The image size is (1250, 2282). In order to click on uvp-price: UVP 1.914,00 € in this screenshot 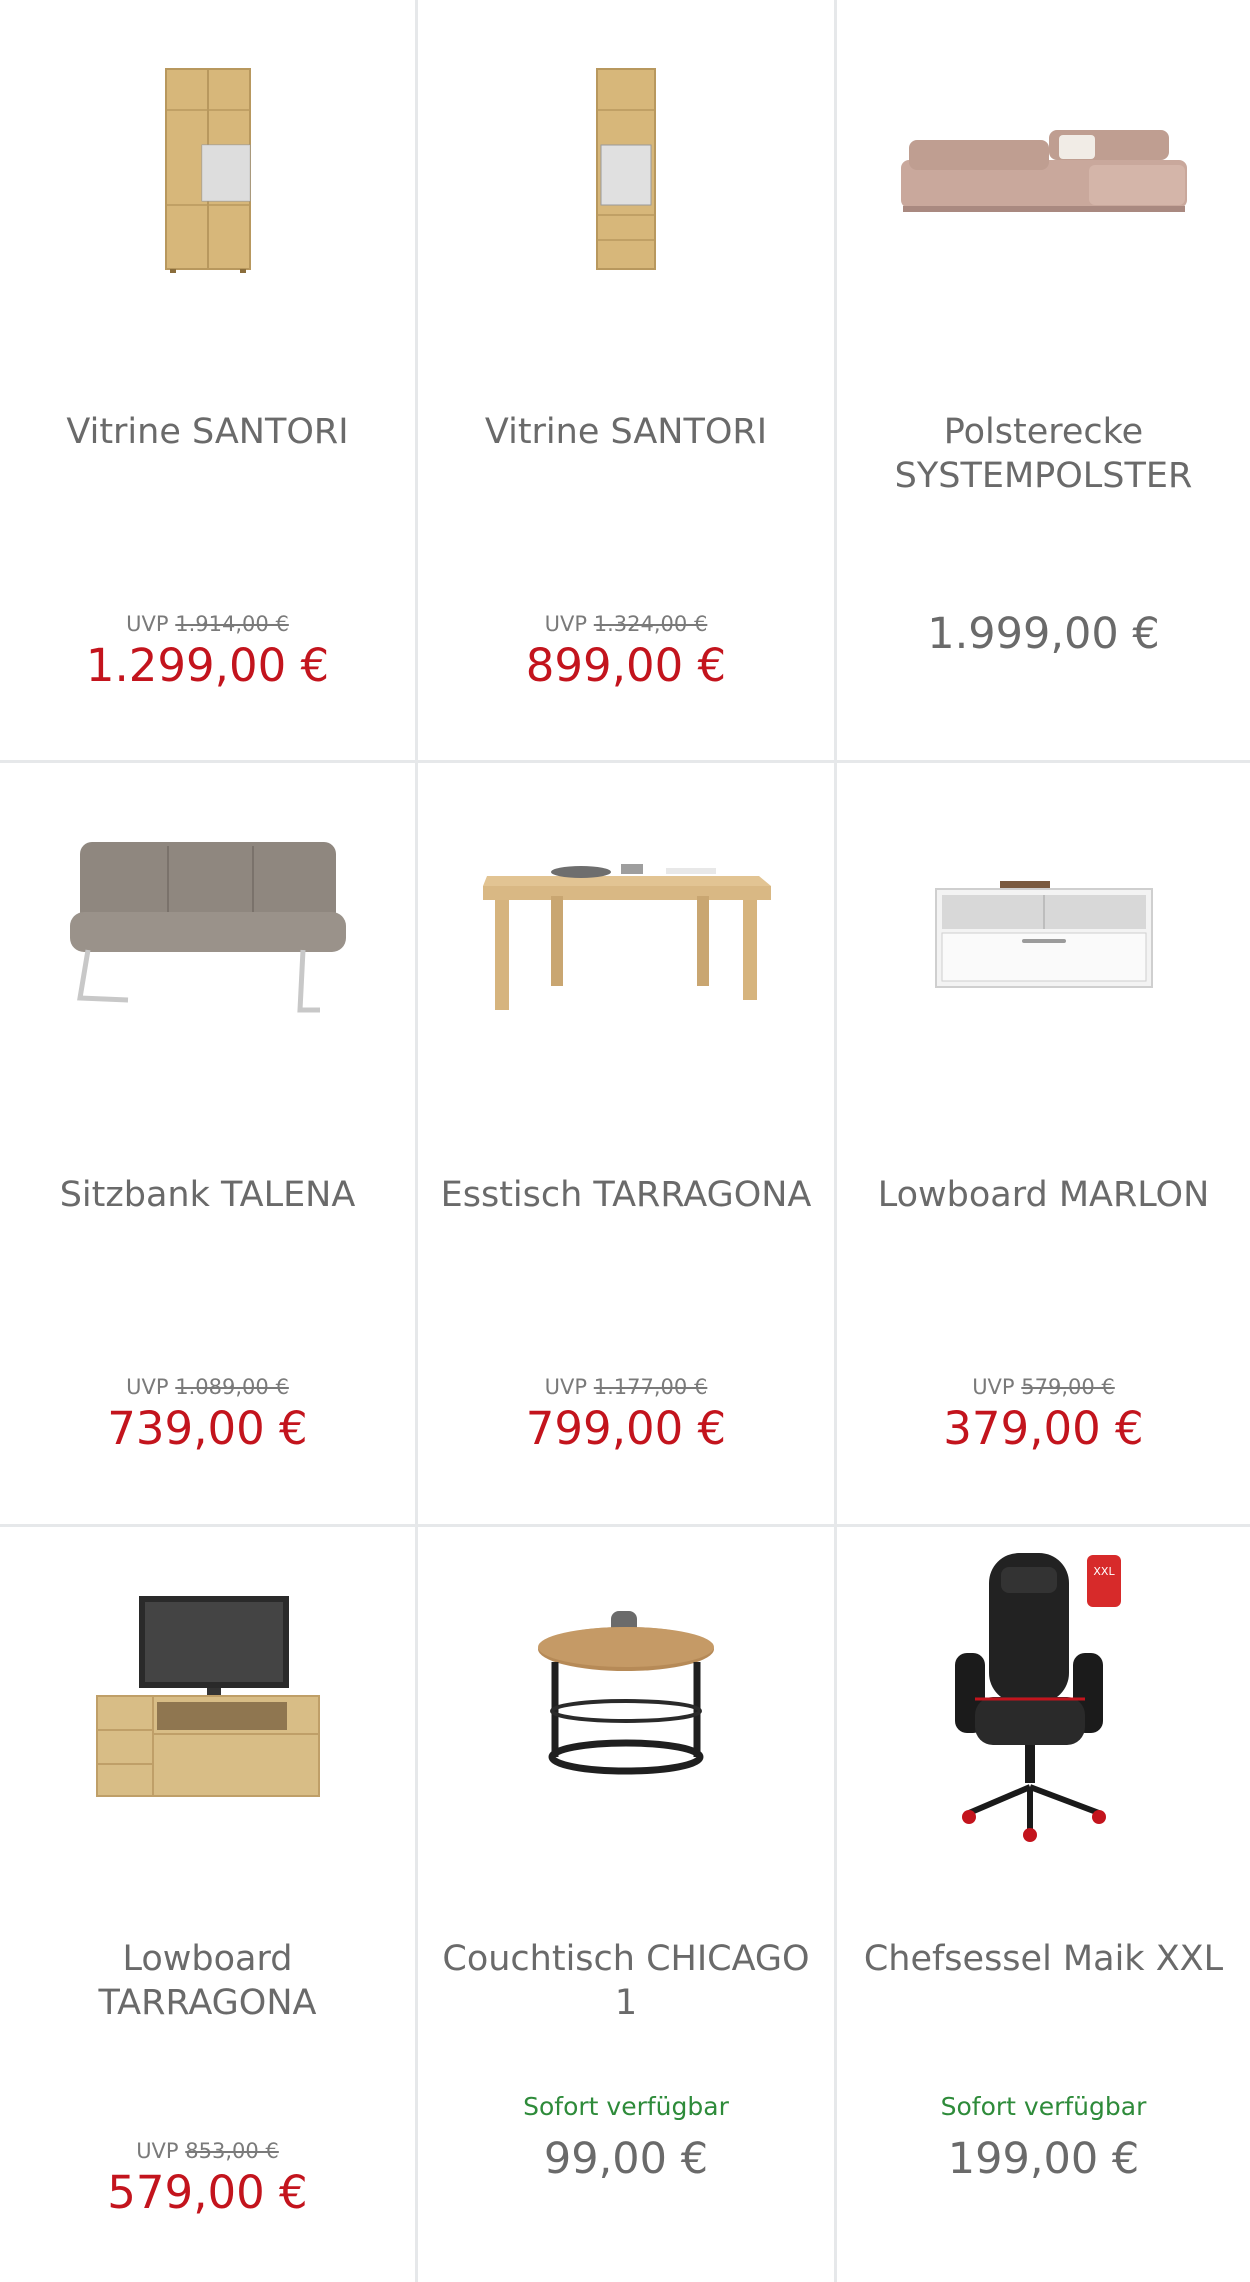, I will do `click(207, 624)`.